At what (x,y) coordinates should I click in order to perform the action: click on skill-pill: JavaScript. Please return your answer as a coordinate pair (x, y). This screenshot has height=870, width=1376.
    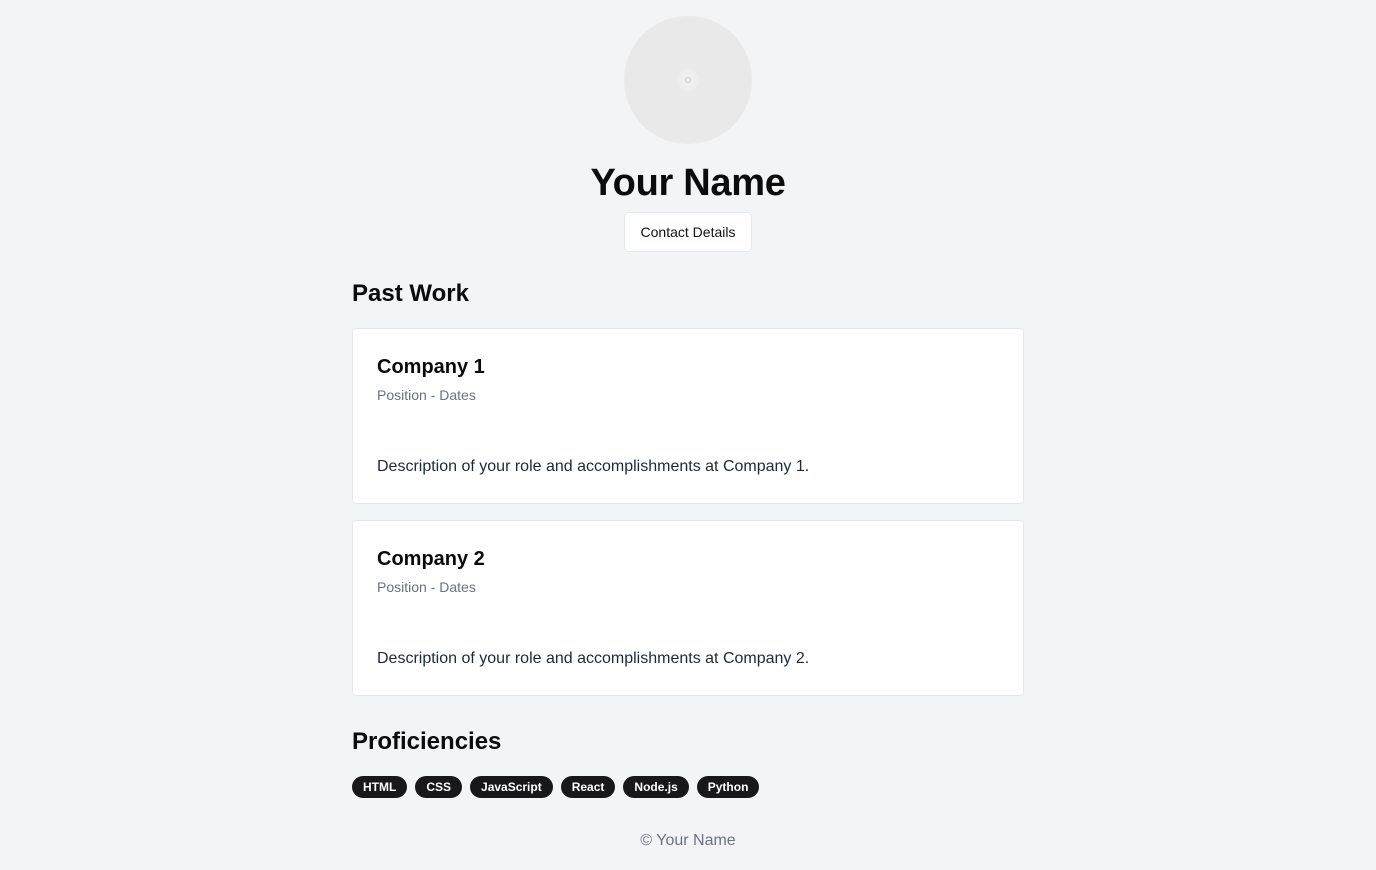
    Looking at the image, I should click on (511, 787).